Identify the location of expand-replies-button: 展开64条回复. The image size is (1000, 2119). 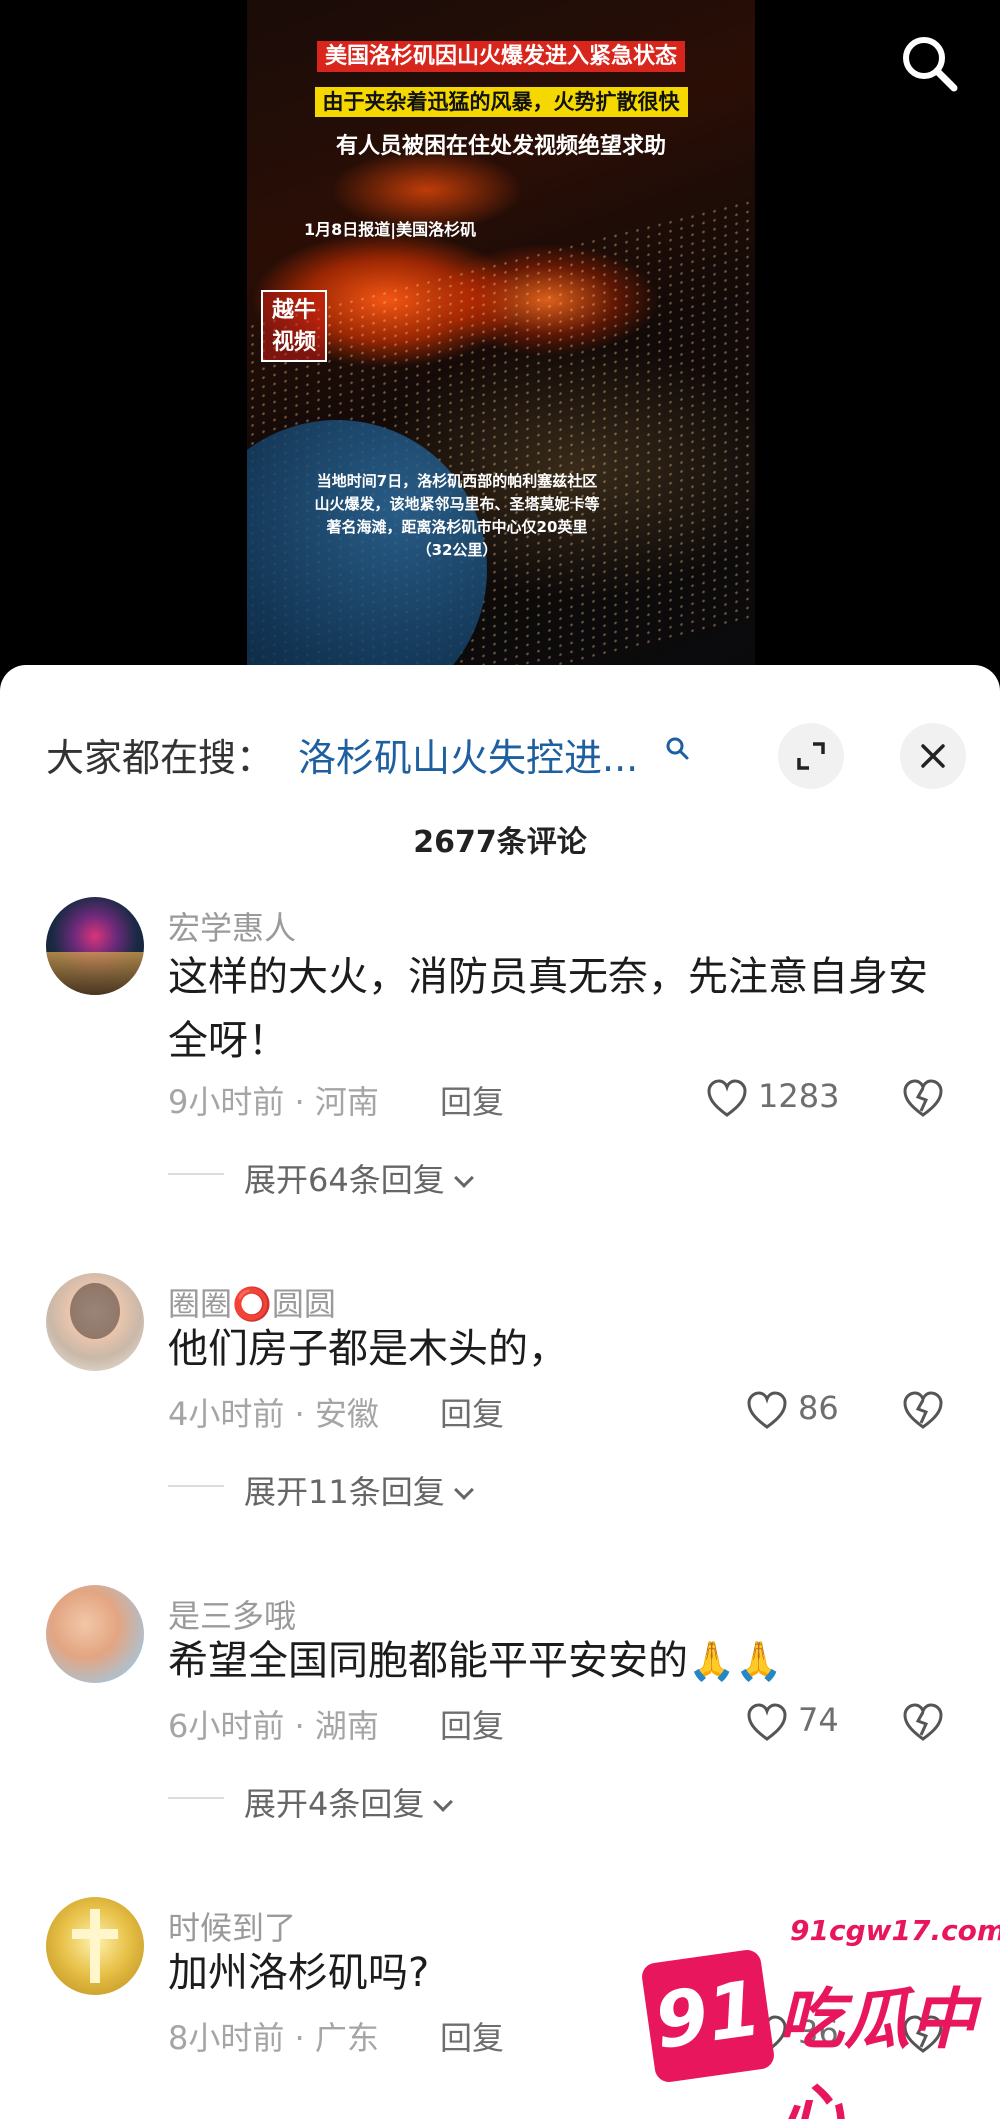
(359, 1178).